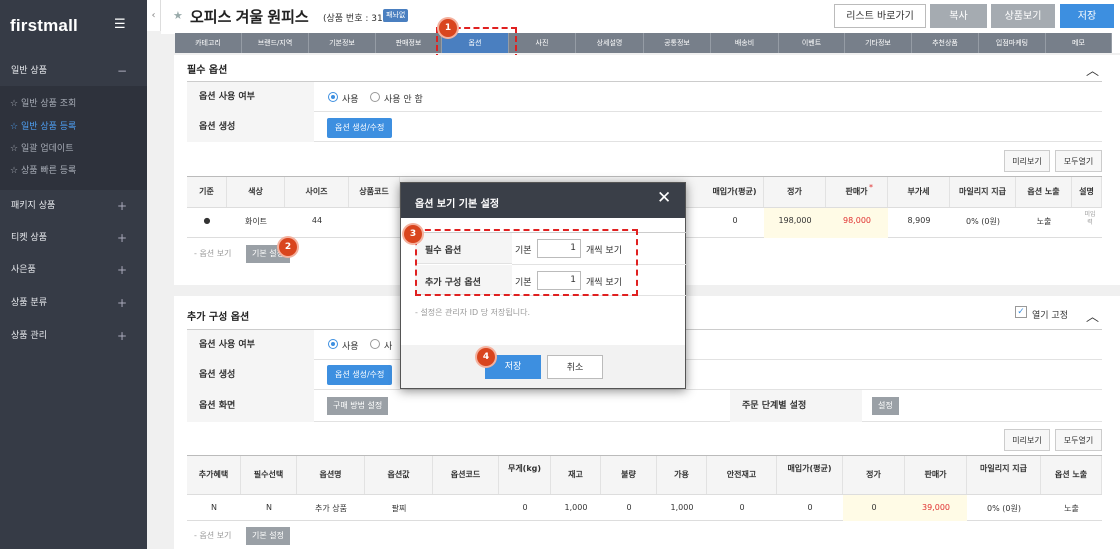  Describe the element at coordinates (1012, 43) in the screenshot. I see `tab-12: 입점마케팅` at that location.